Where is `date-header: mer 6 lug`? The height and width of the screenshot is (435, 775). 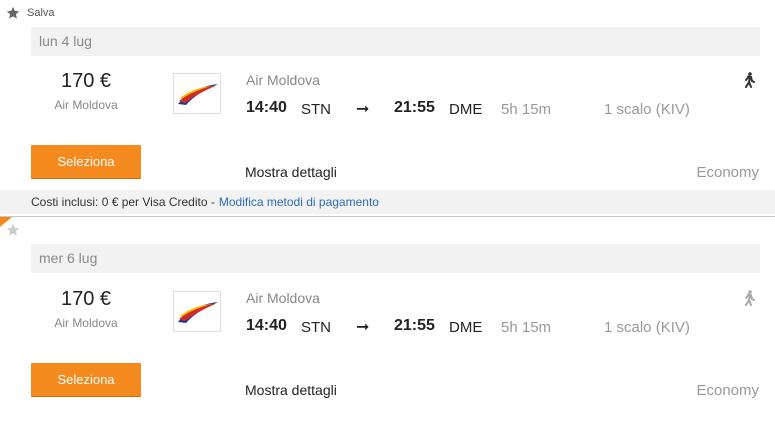
date-header: mer 6 lug is located at coordinates (395, 258).